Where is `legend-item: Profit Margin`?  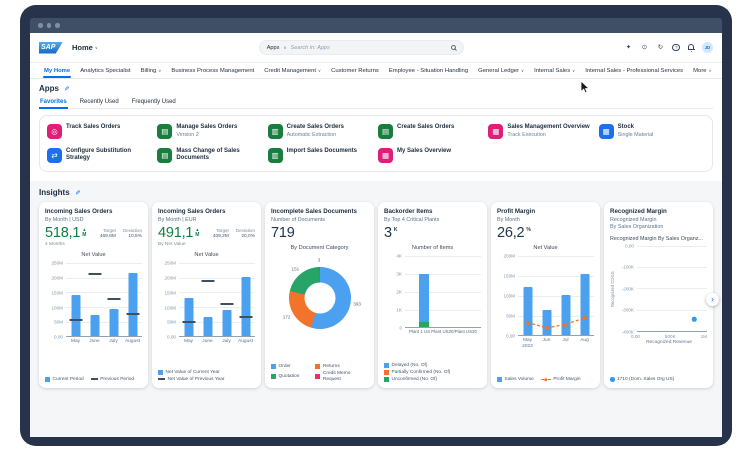
legend-item: Profit Margin is located at coordinates (560, 379).